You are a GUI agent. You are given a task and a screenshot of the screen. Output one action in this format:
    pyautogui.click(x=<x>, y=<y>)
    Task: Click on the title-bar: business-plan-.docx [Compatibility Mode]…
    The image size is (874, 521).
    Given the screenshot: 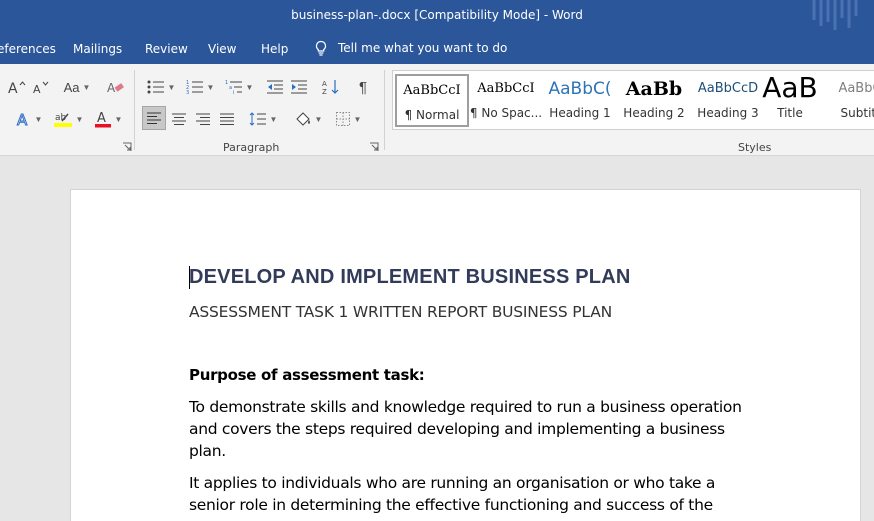 What is the action you would take?
    pyautogui.click(x=437, y=17)
    